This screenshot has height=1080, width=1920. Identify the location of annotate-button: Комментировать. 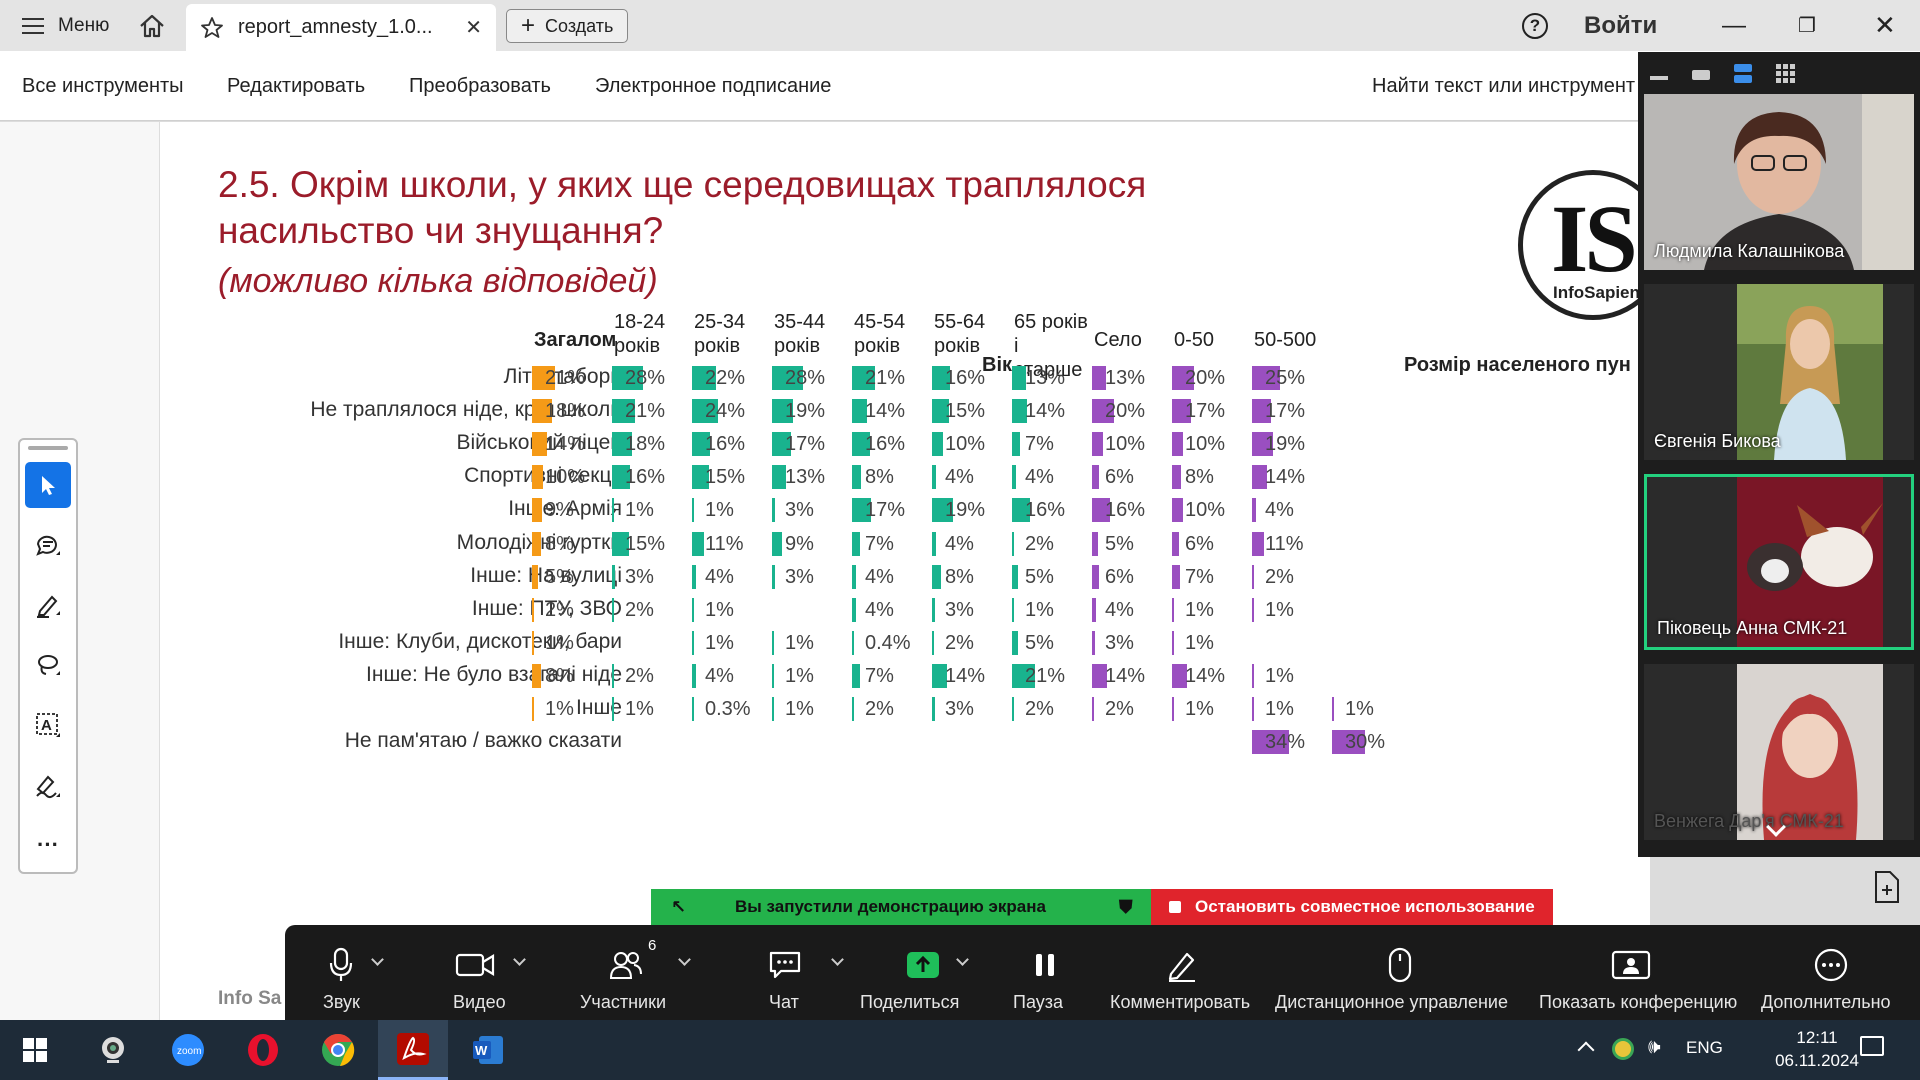
(1185, 972).